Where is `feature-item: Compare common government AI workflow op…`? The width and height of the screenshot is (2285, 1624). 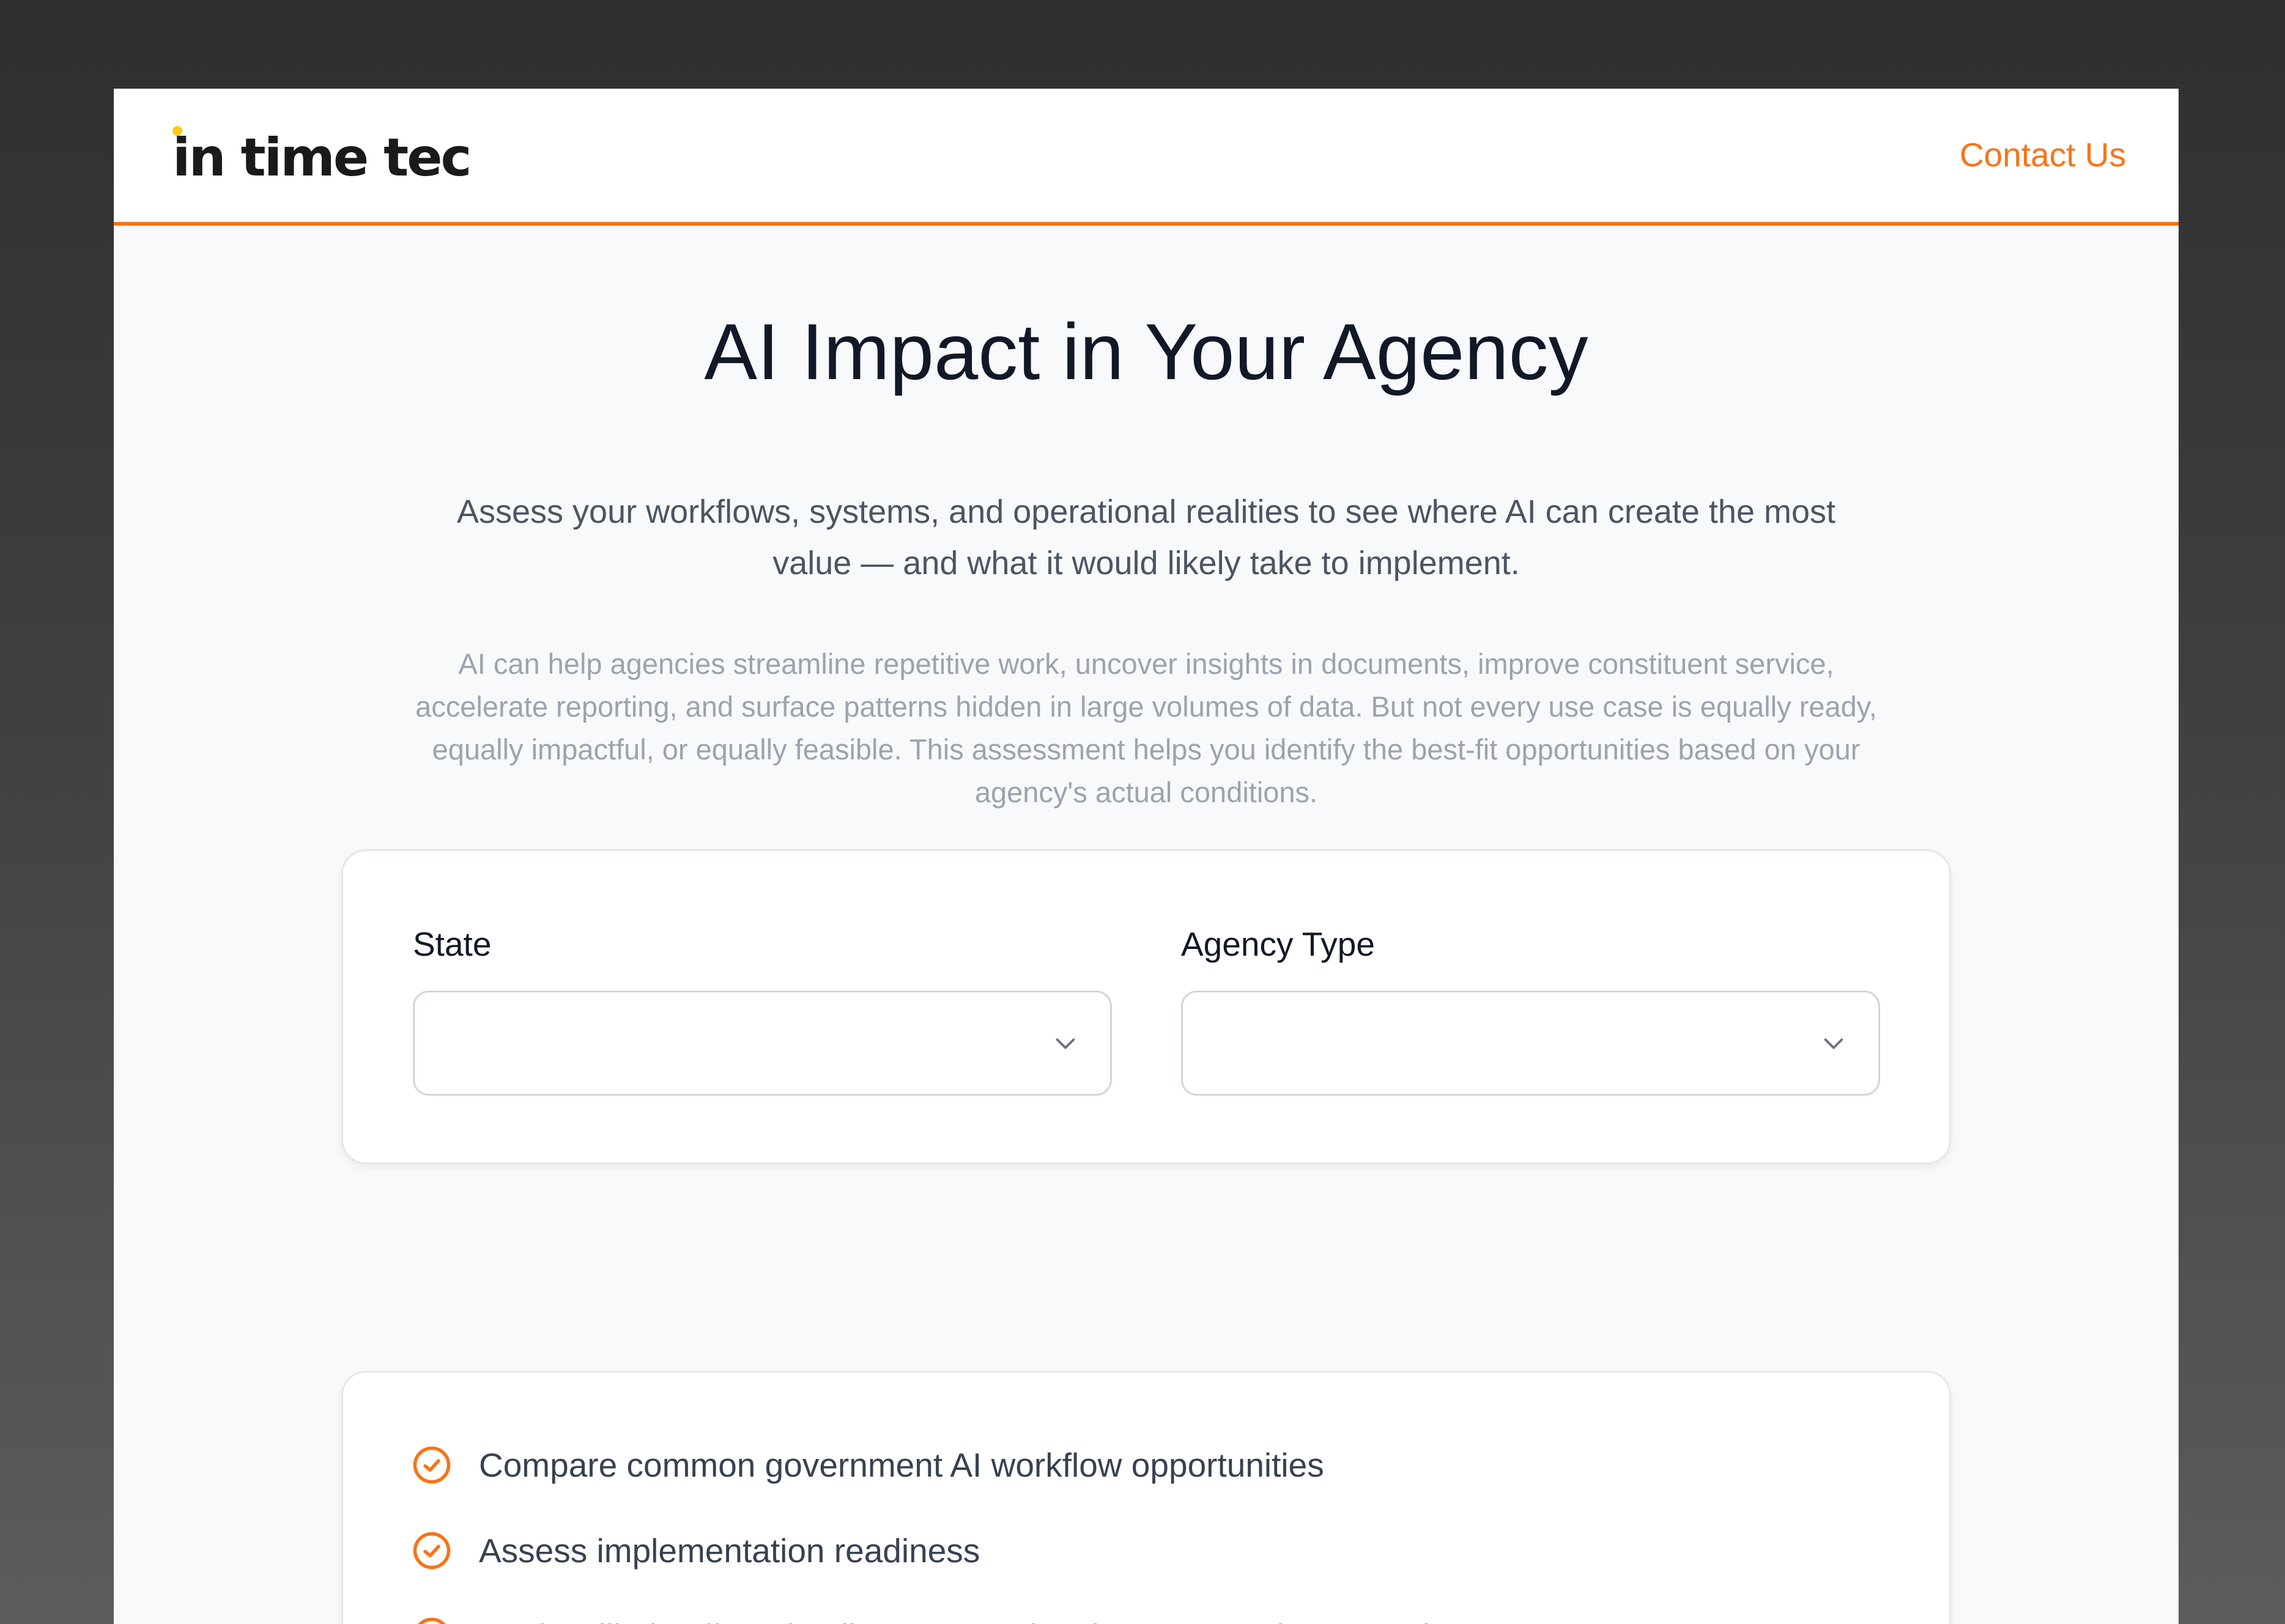
feature-item: Compare common government AI workflow op… is located at coordinates (868, 1465).